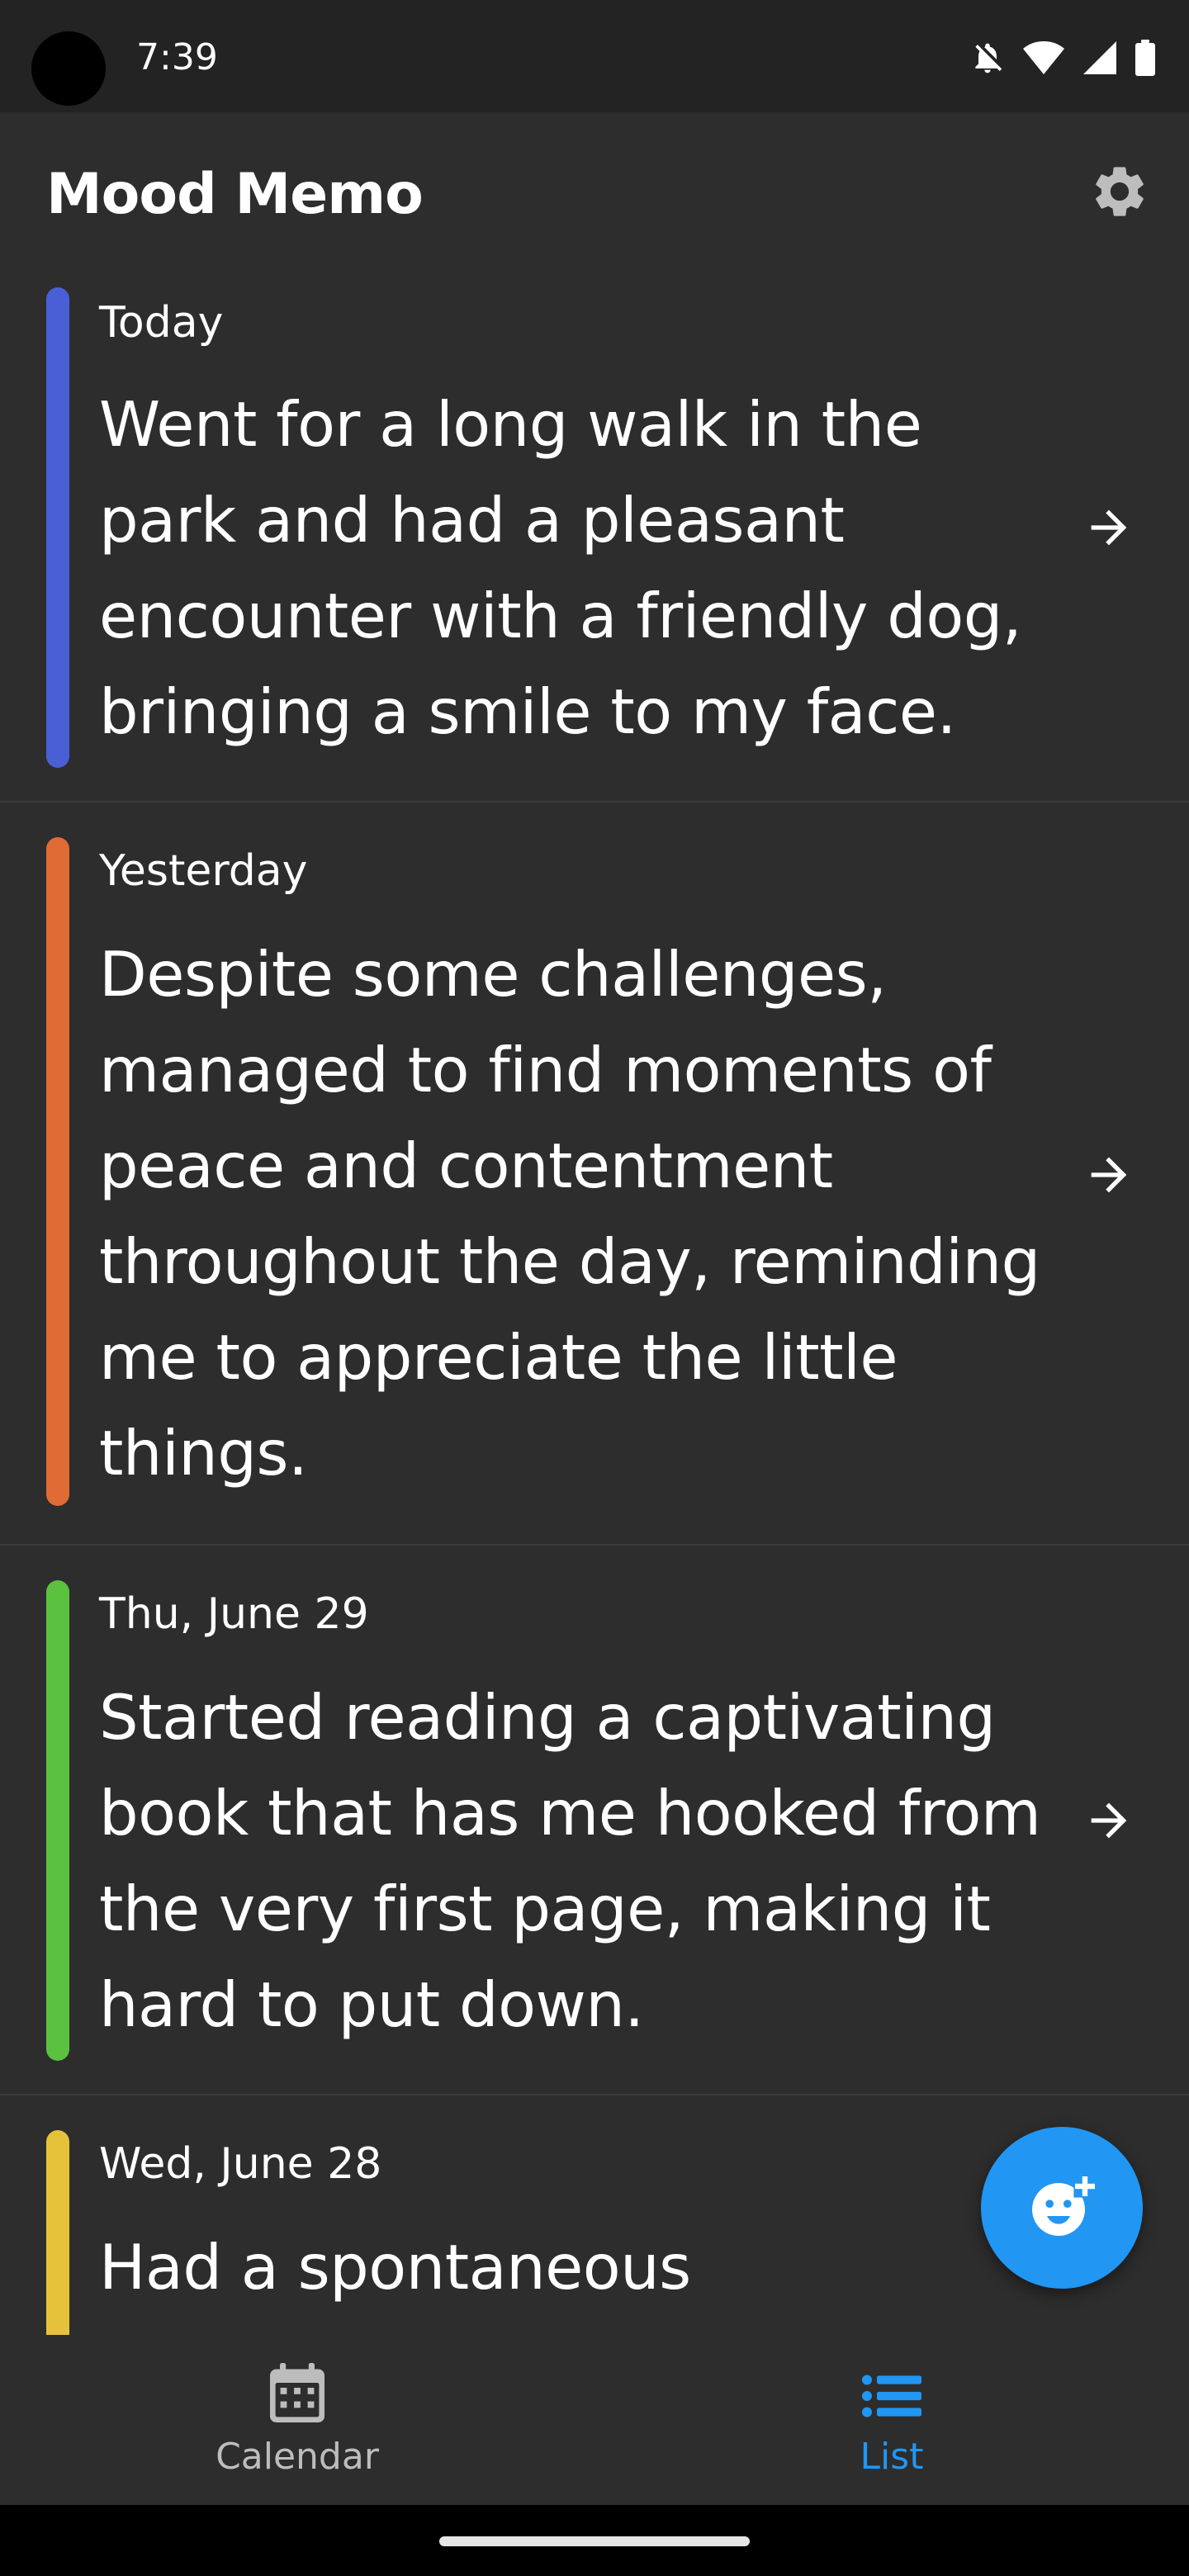 This screenshot has height=2576, width=1189. What do you see at coordinates (892, 2396) in the screenshot?
I see `list-icon` at bounding box center [892, 2396].